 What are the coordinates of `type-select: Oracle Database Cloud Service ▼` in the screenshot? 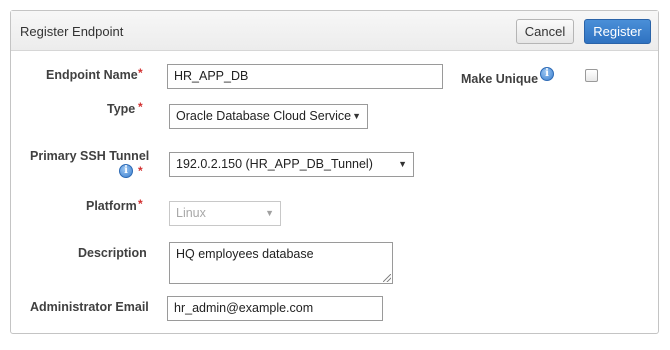 It's located at (268, 116).